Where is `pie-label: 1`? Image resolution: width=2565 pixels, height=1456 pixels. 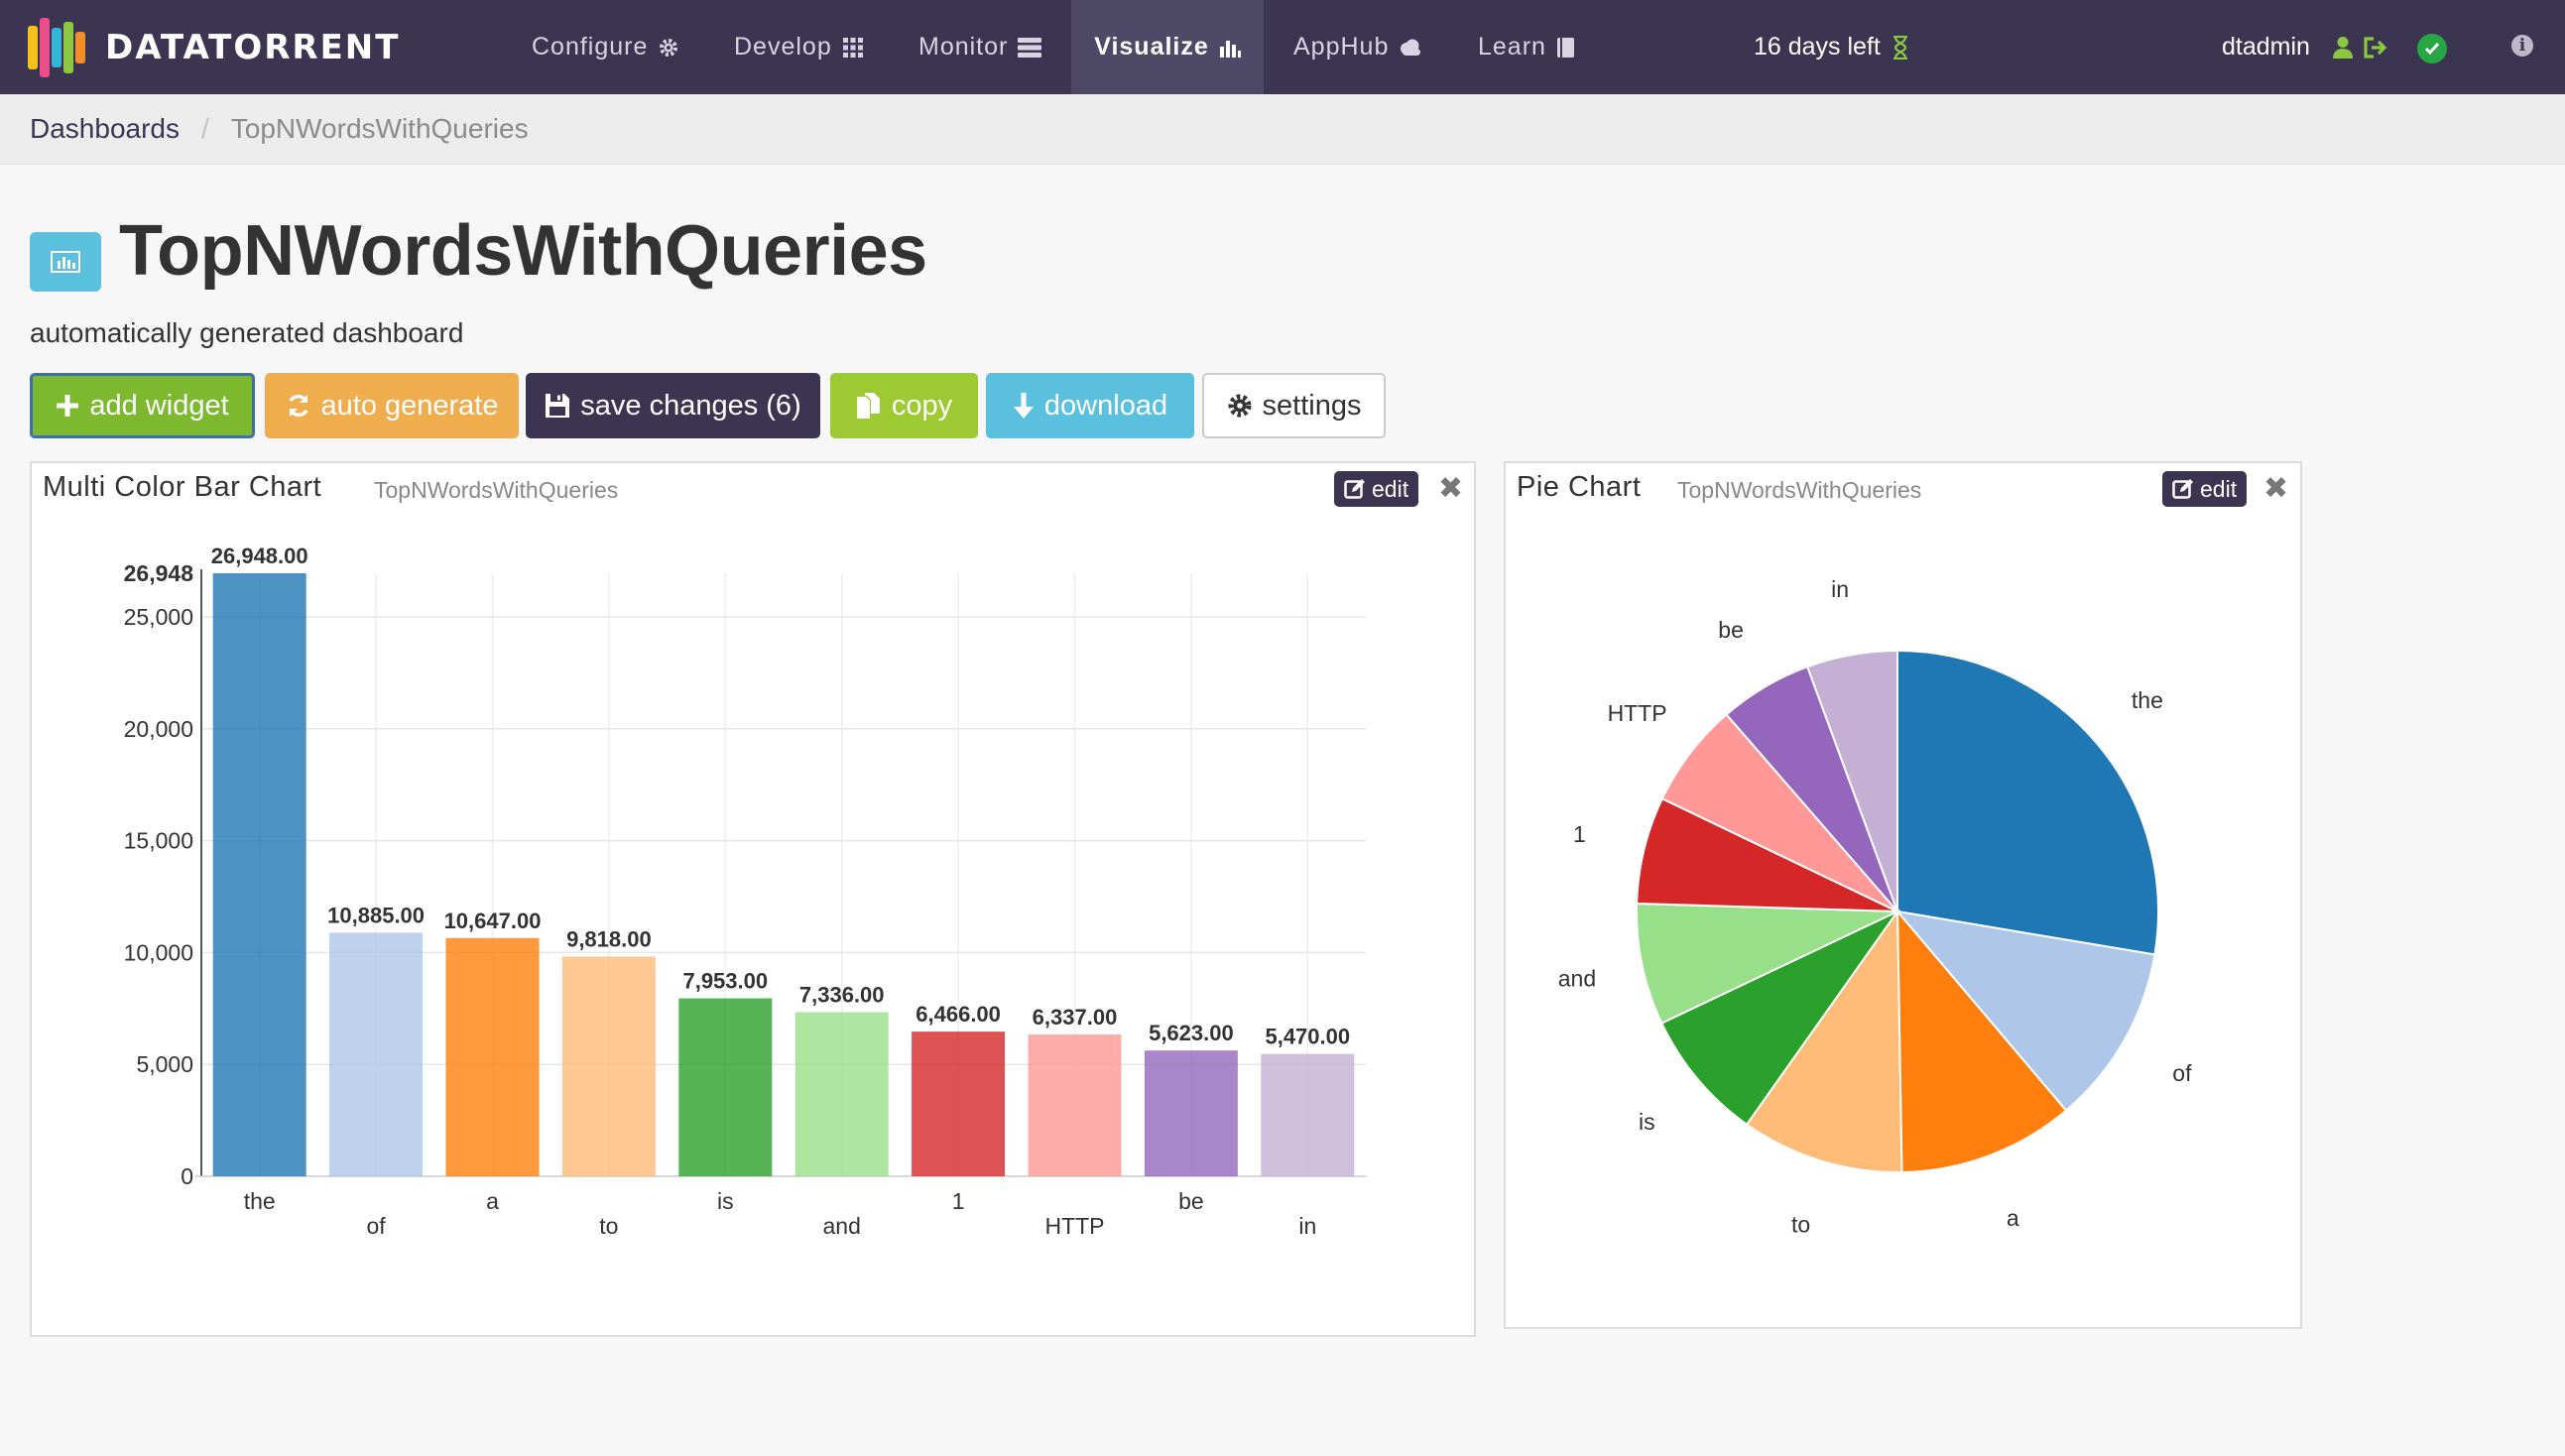
pie-label: 1 is located at coordinates (1580, 834).